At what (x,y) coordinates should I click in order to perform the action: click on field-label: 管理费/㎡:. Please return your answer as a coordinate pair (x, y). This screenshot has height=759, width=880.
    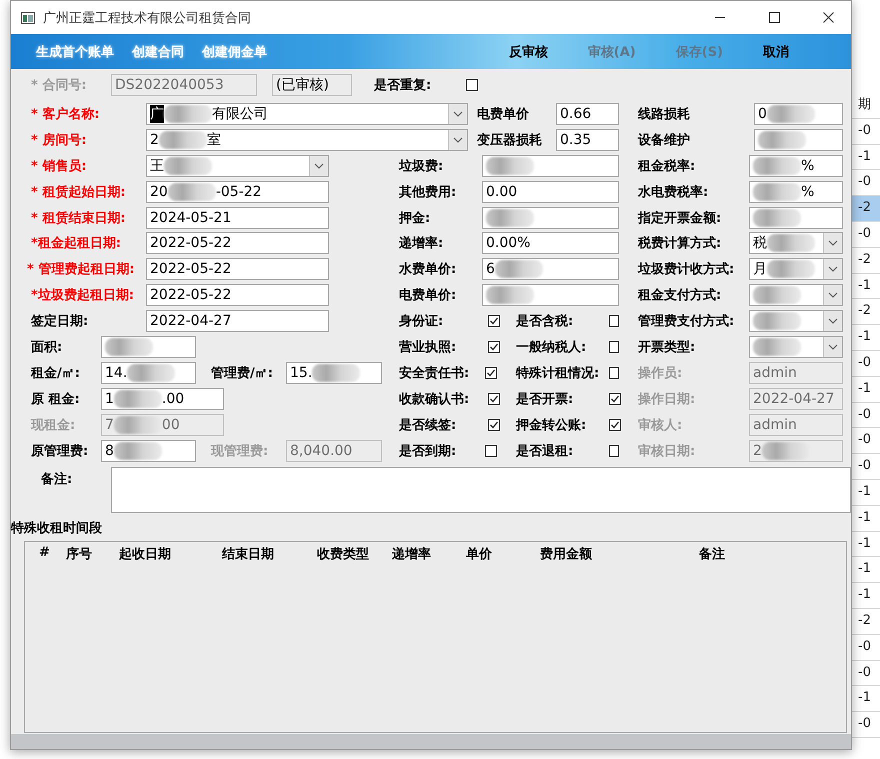
    Looking at the image, I should click on (242, 373).